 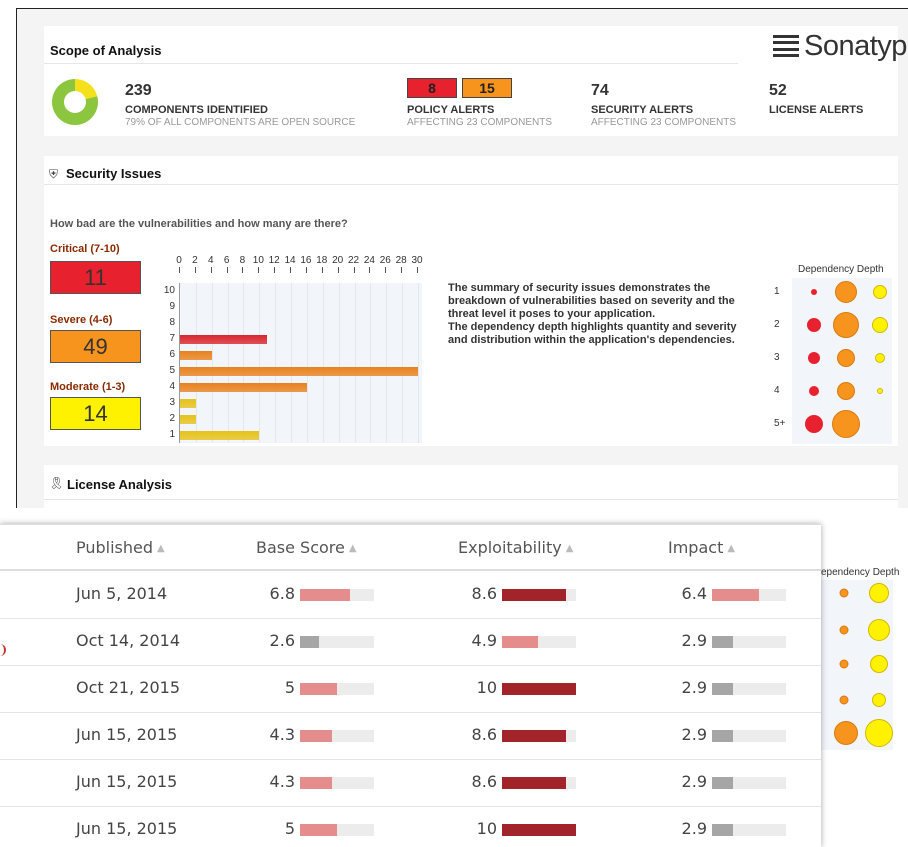 What do you see at coordinates (451, 110) in the screenshot?
I see `policy-alerts-label: POLICY ALERTS` at bounding box center [451, 110].